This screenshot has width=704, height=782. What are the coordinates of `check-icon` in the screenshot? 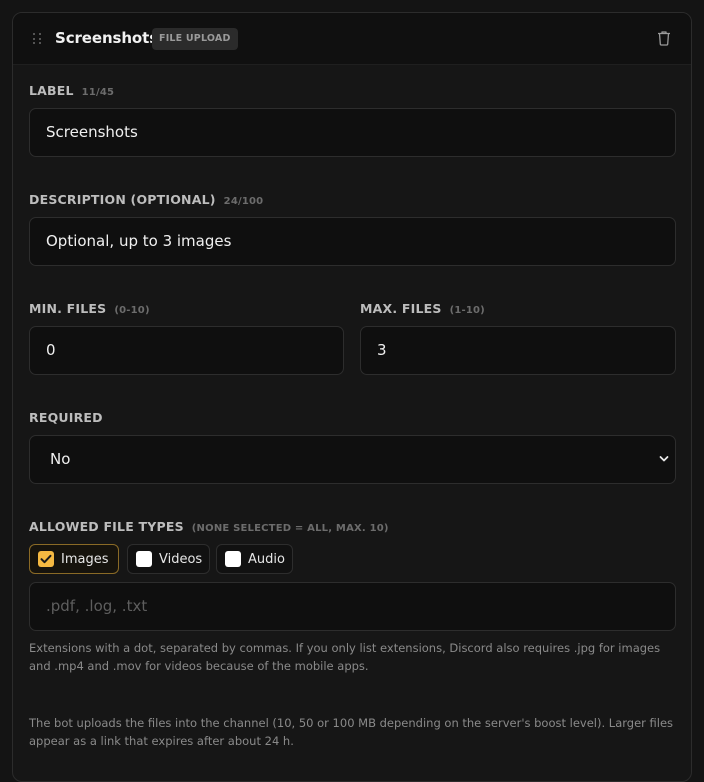 It's located at (46, 559).